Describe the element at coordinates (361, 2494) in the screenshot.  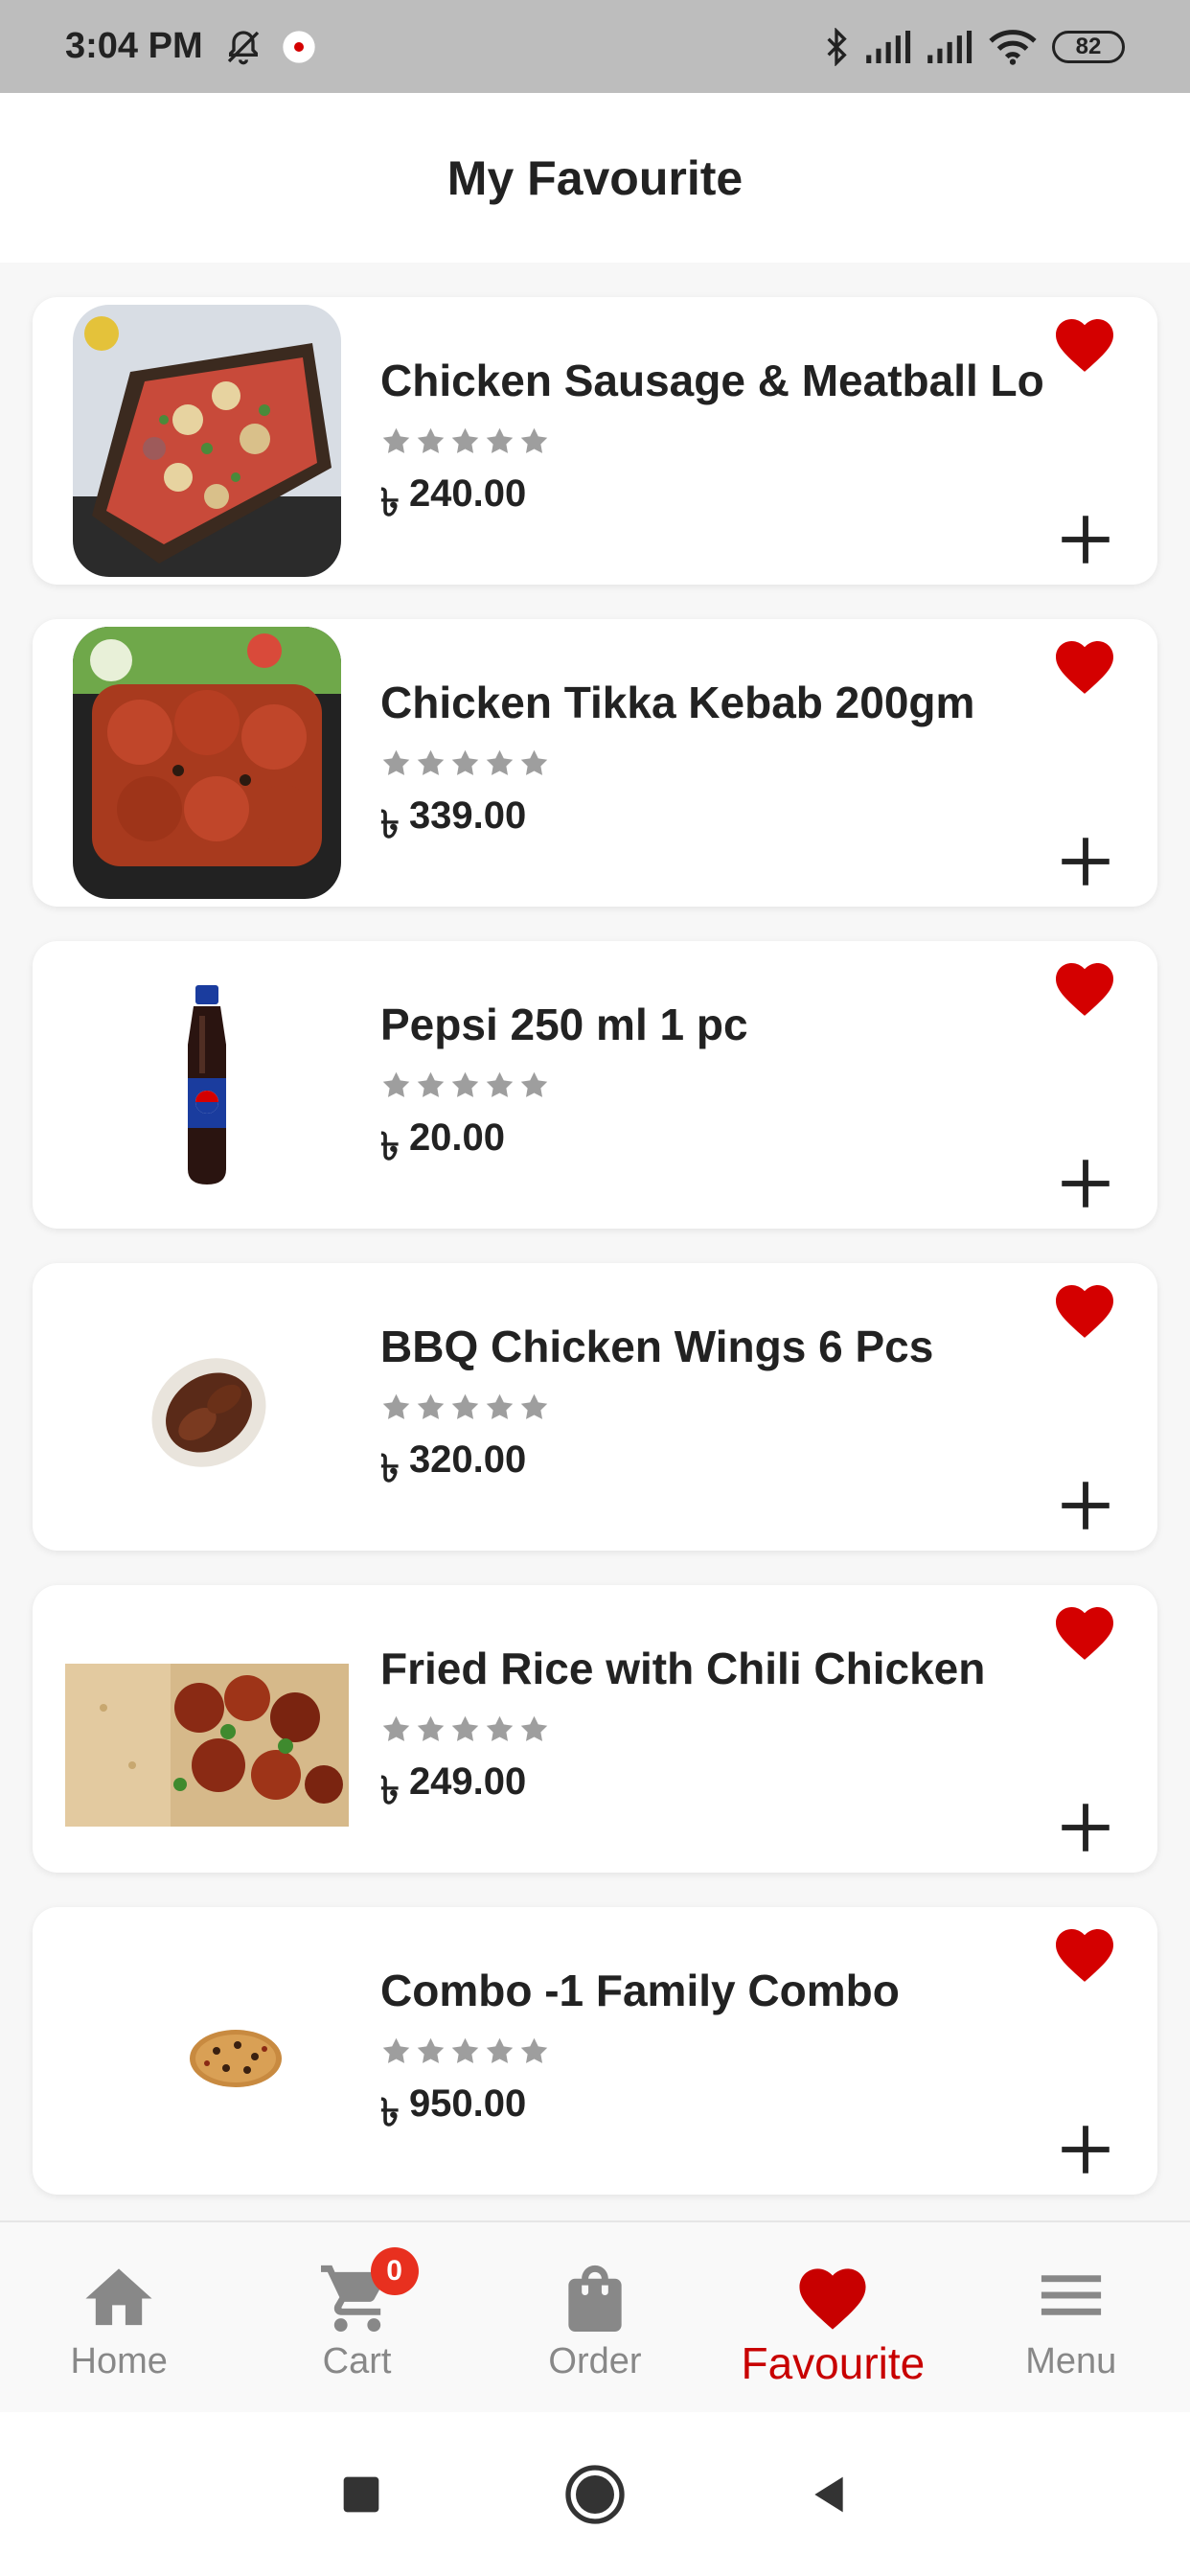
I see `recent-apps-icon` at that location.